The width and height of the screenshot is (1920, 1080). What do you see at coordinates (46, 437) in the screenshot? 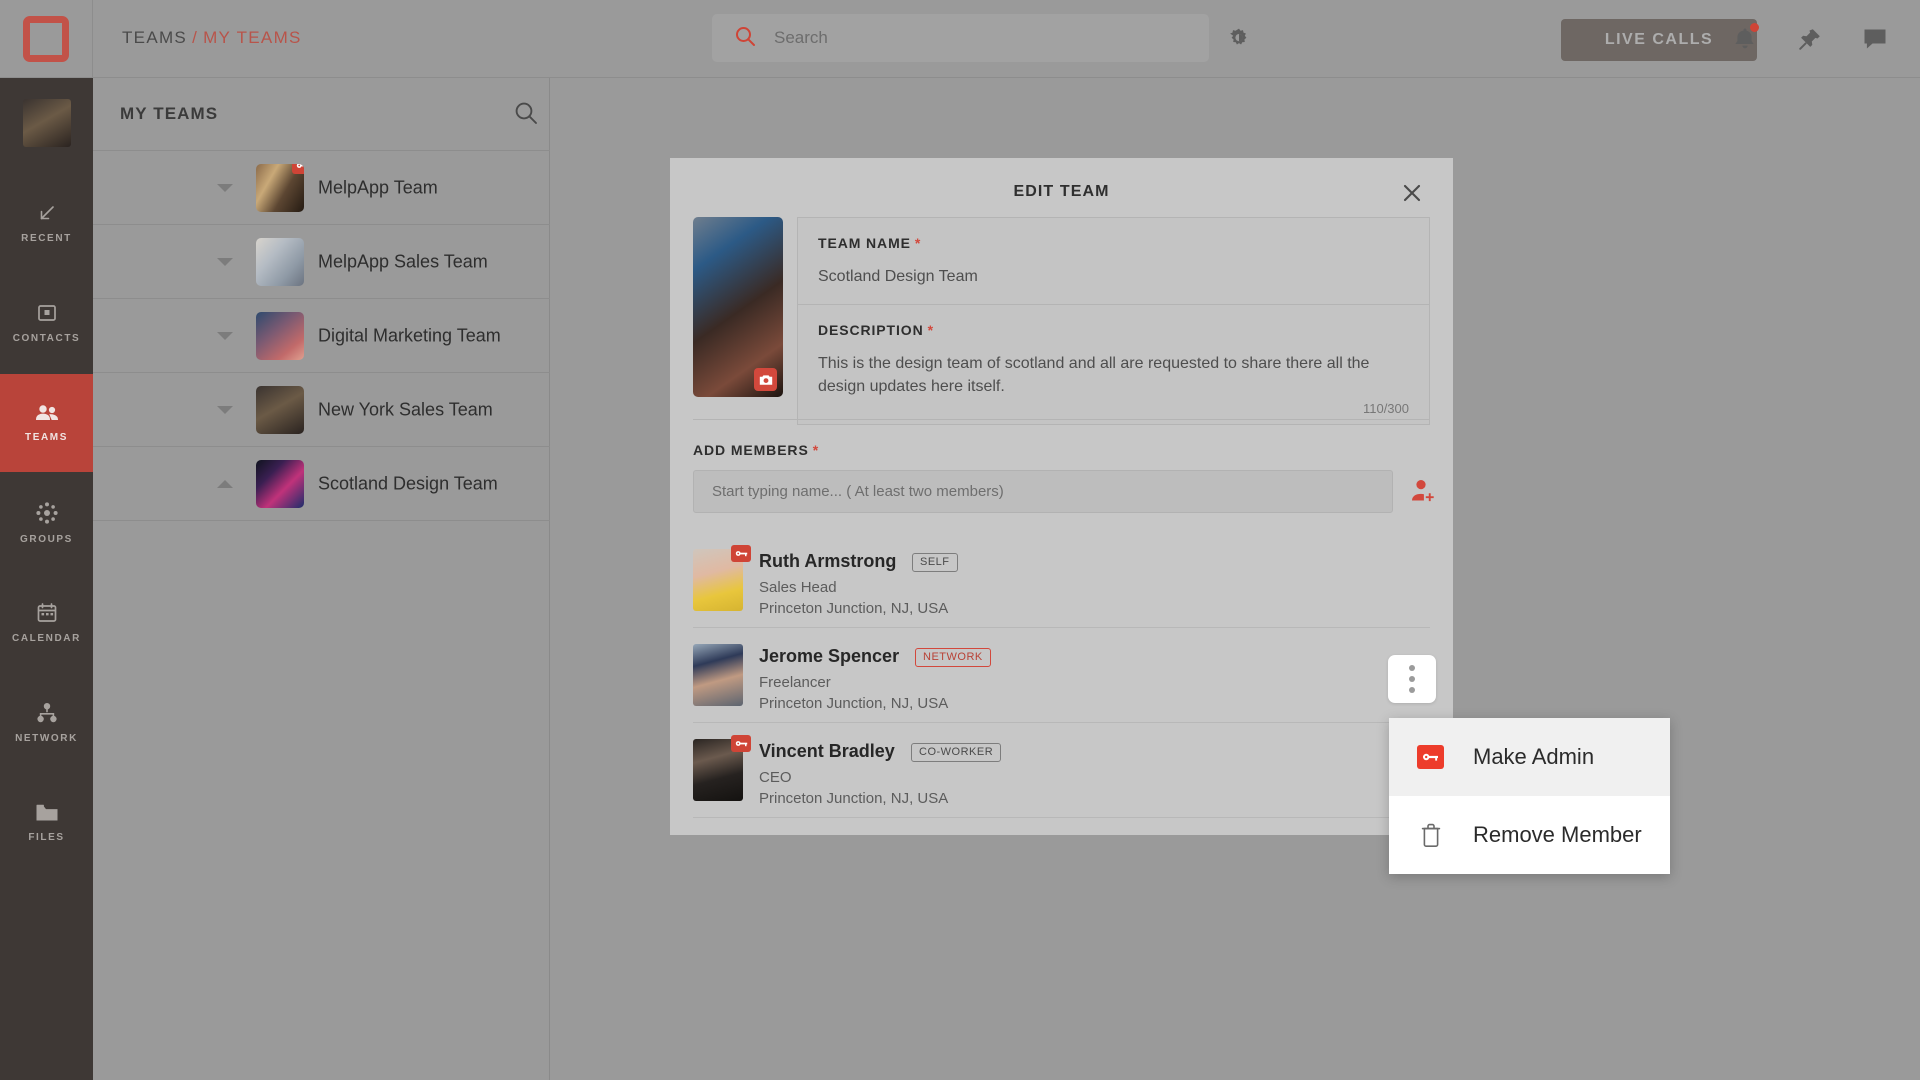
I see `sidebar-item-label: TEAMS` at bounding box center [46, 437].